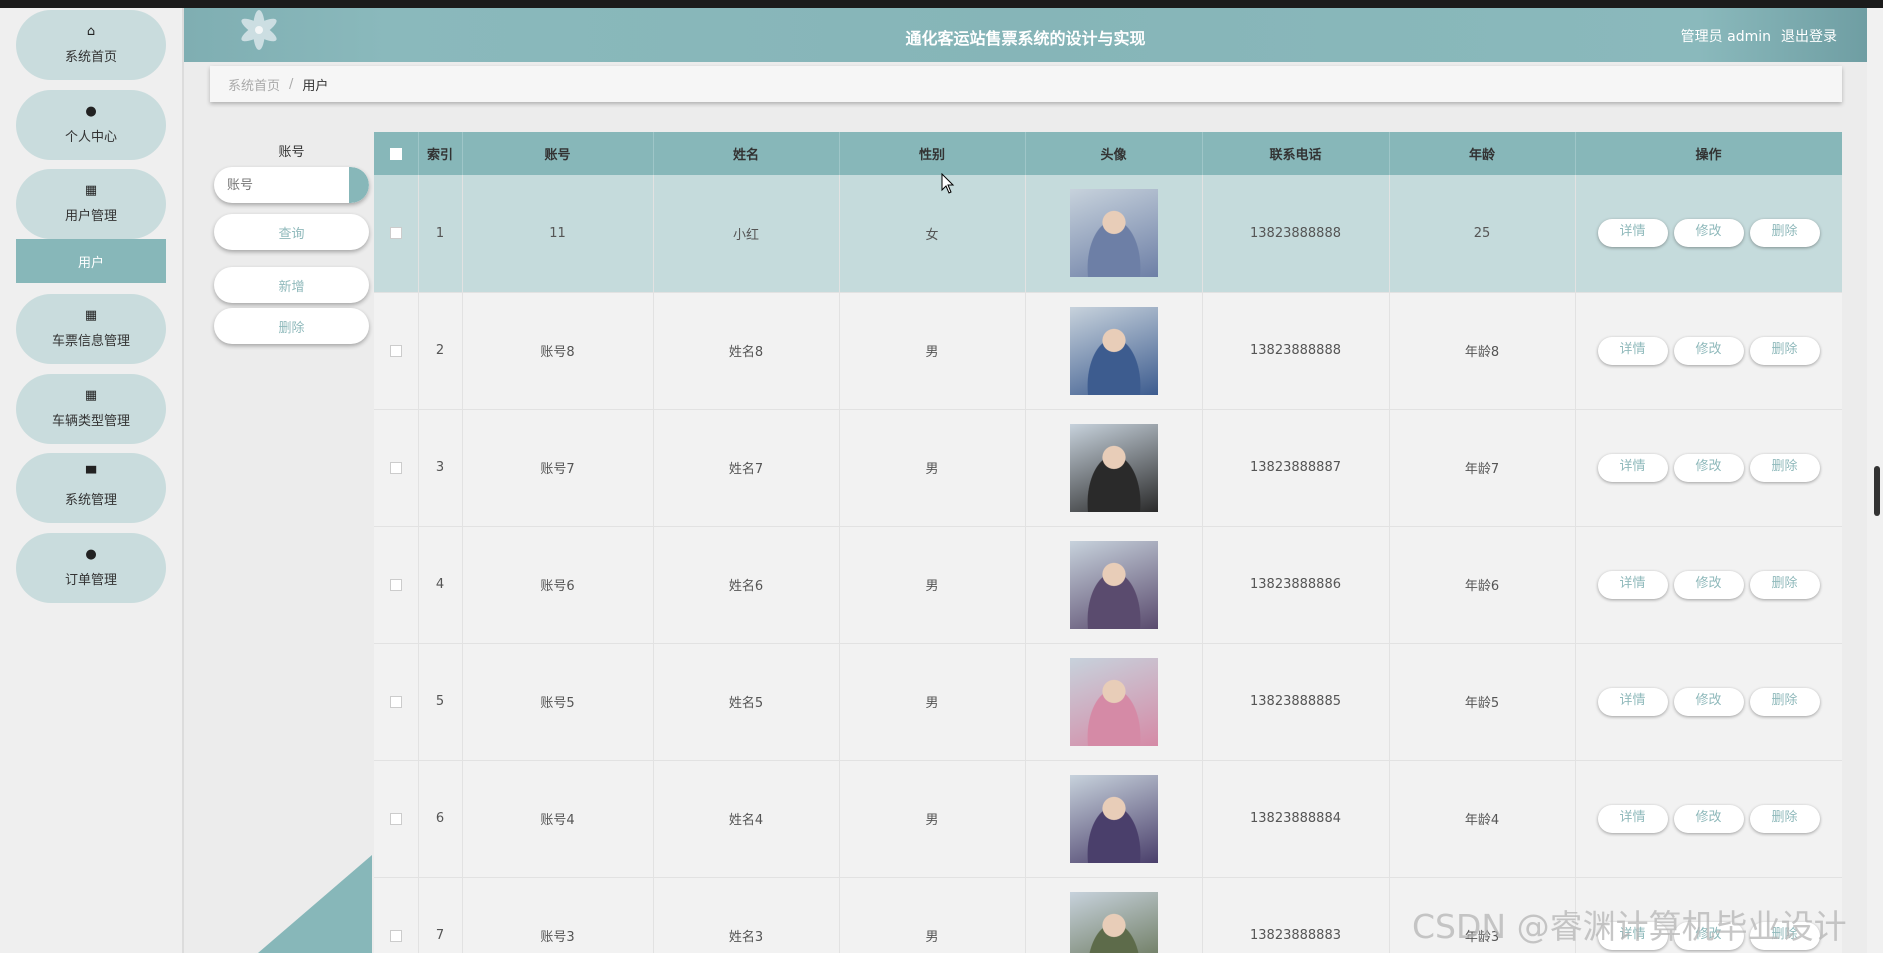 The image size is (1883, 953). I want to click on table-row: 5 账号5 姓名5 男 13823888885 年龄5 详情 修改 删除, so click(1108, 702).